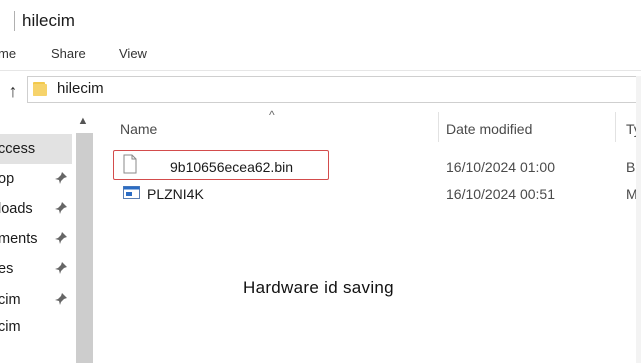  I want to click on nav-scrollbar-thumb, so click(84, 248).